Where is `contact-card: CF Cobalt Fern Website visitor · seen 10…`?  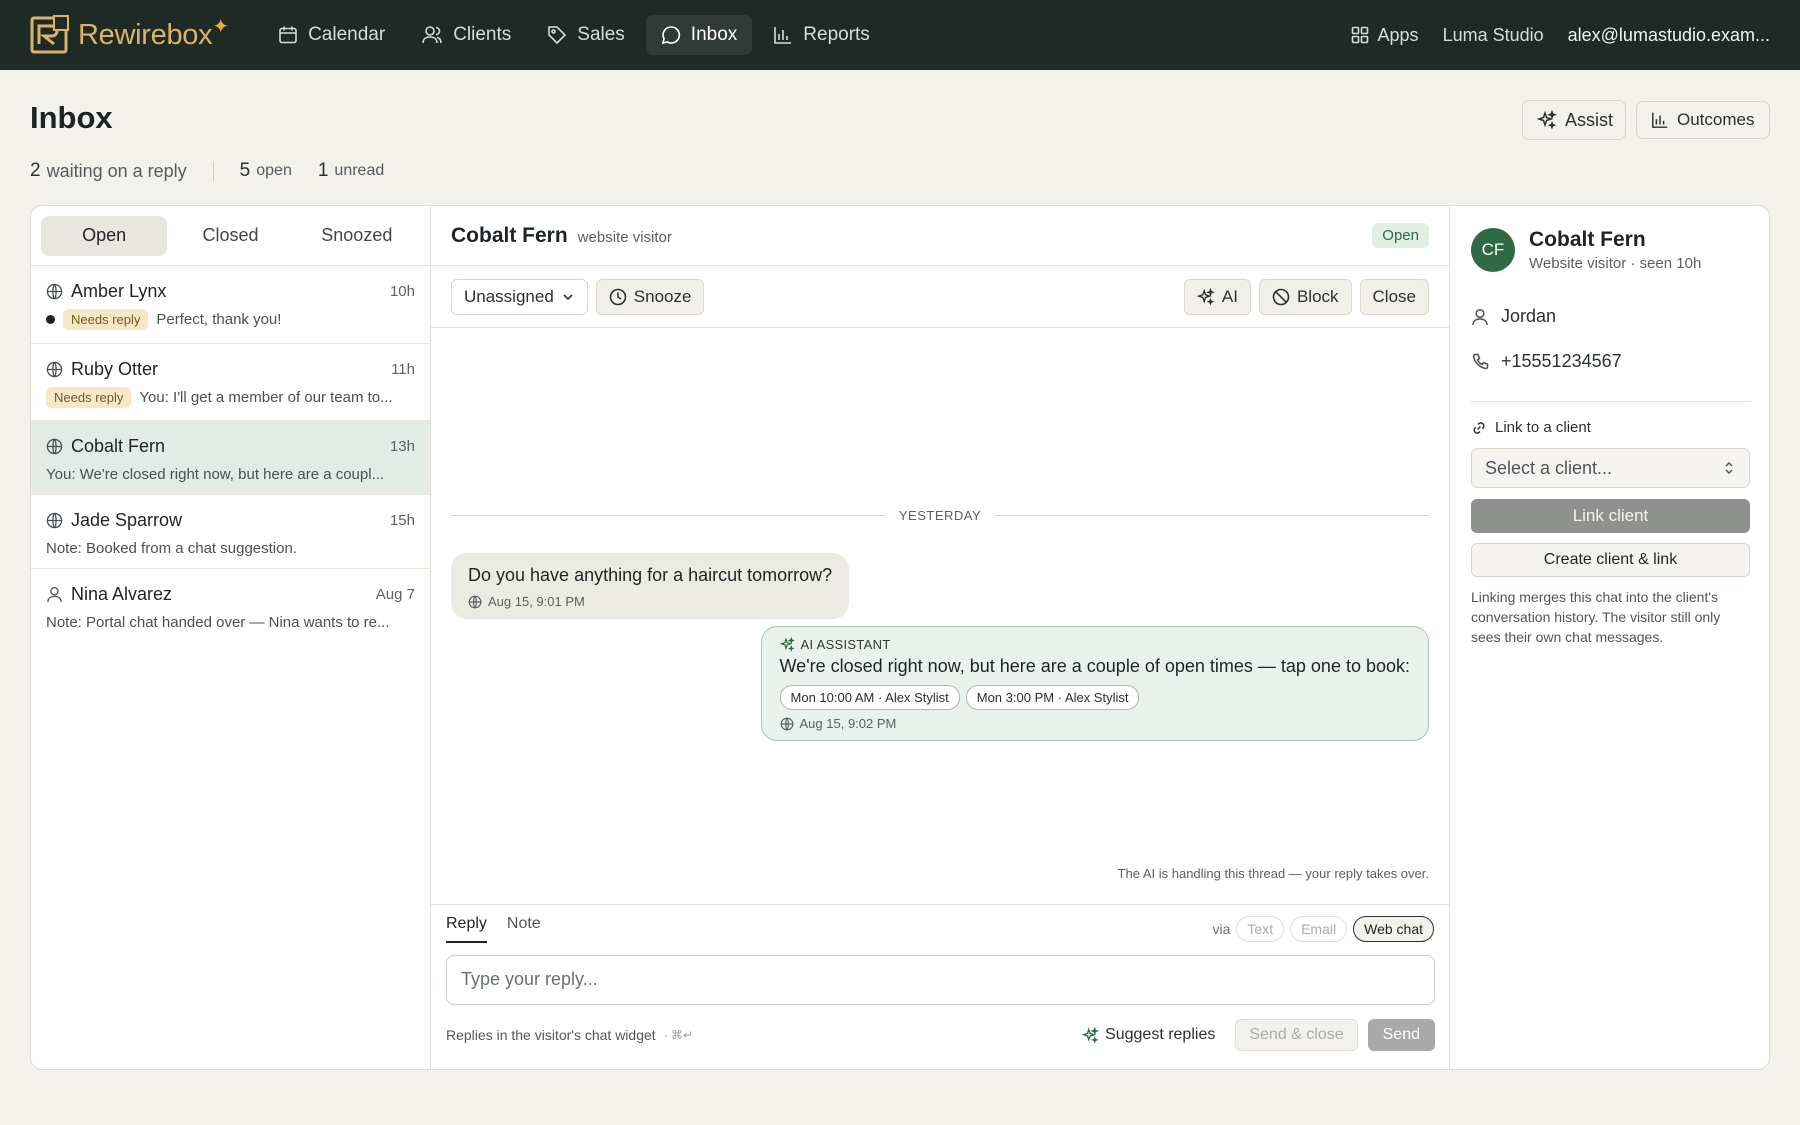 contact-card: CF Cobalt Fern Website visitor · seen 10… is located at coordinates (1586, 250).